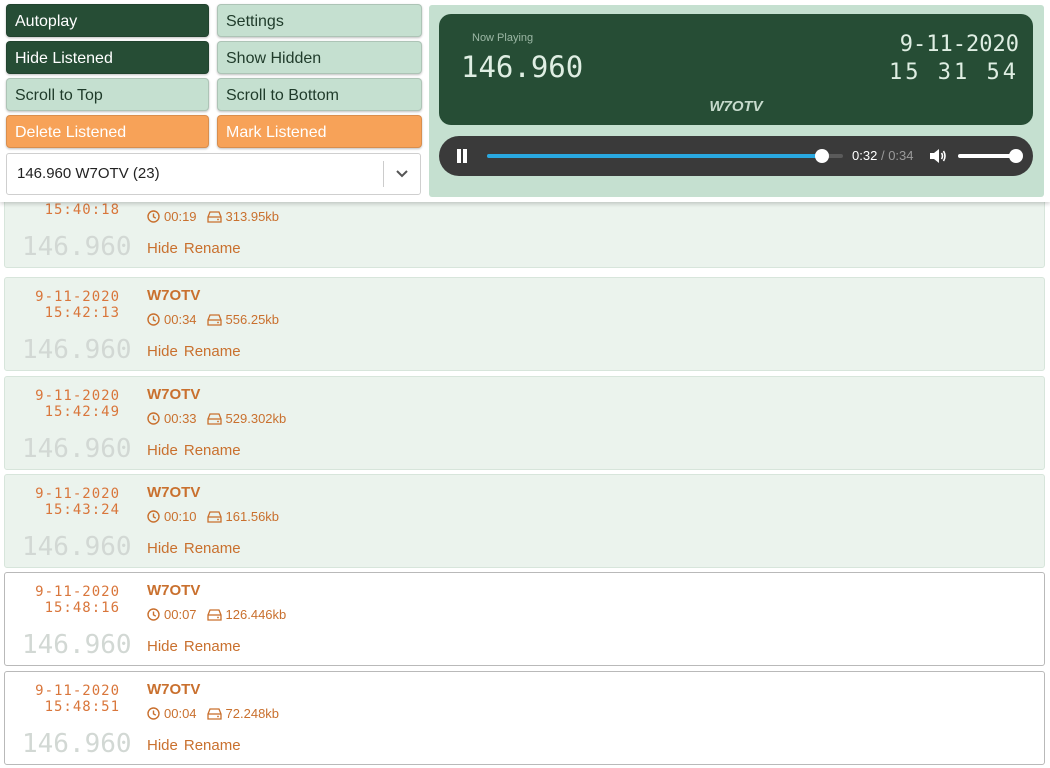 The width and height of the screenshot is (1050, 768). I want to click on now-playing-date: 9-11-2020, so click(959, 44).